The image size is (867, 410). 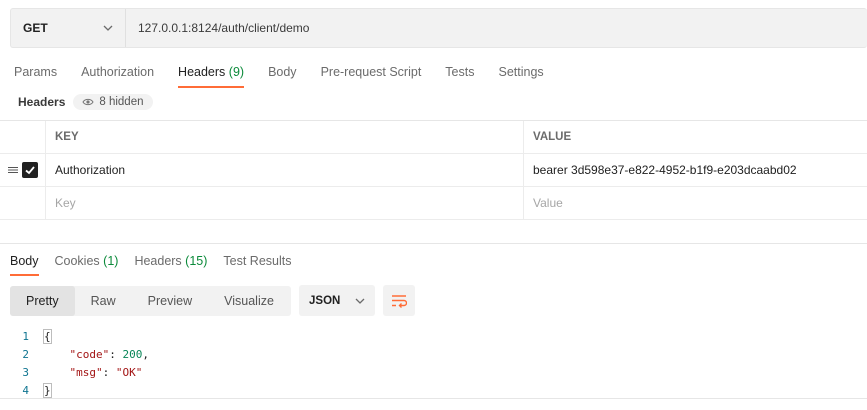 What do you see at coordinates (438, 28) in the screenshot?
I see `request-url-bar: GET 127.0.0.1:8124/auth/client/demo` at bounding box center [438, 28].